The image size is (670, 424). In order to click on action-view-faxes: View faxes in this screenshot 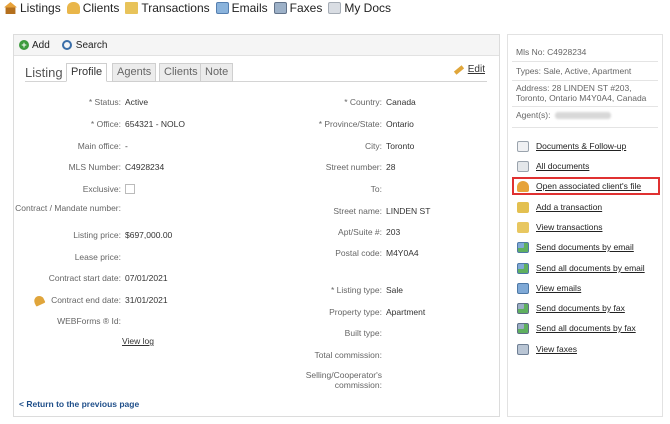, I will do `click(547, 349)`.